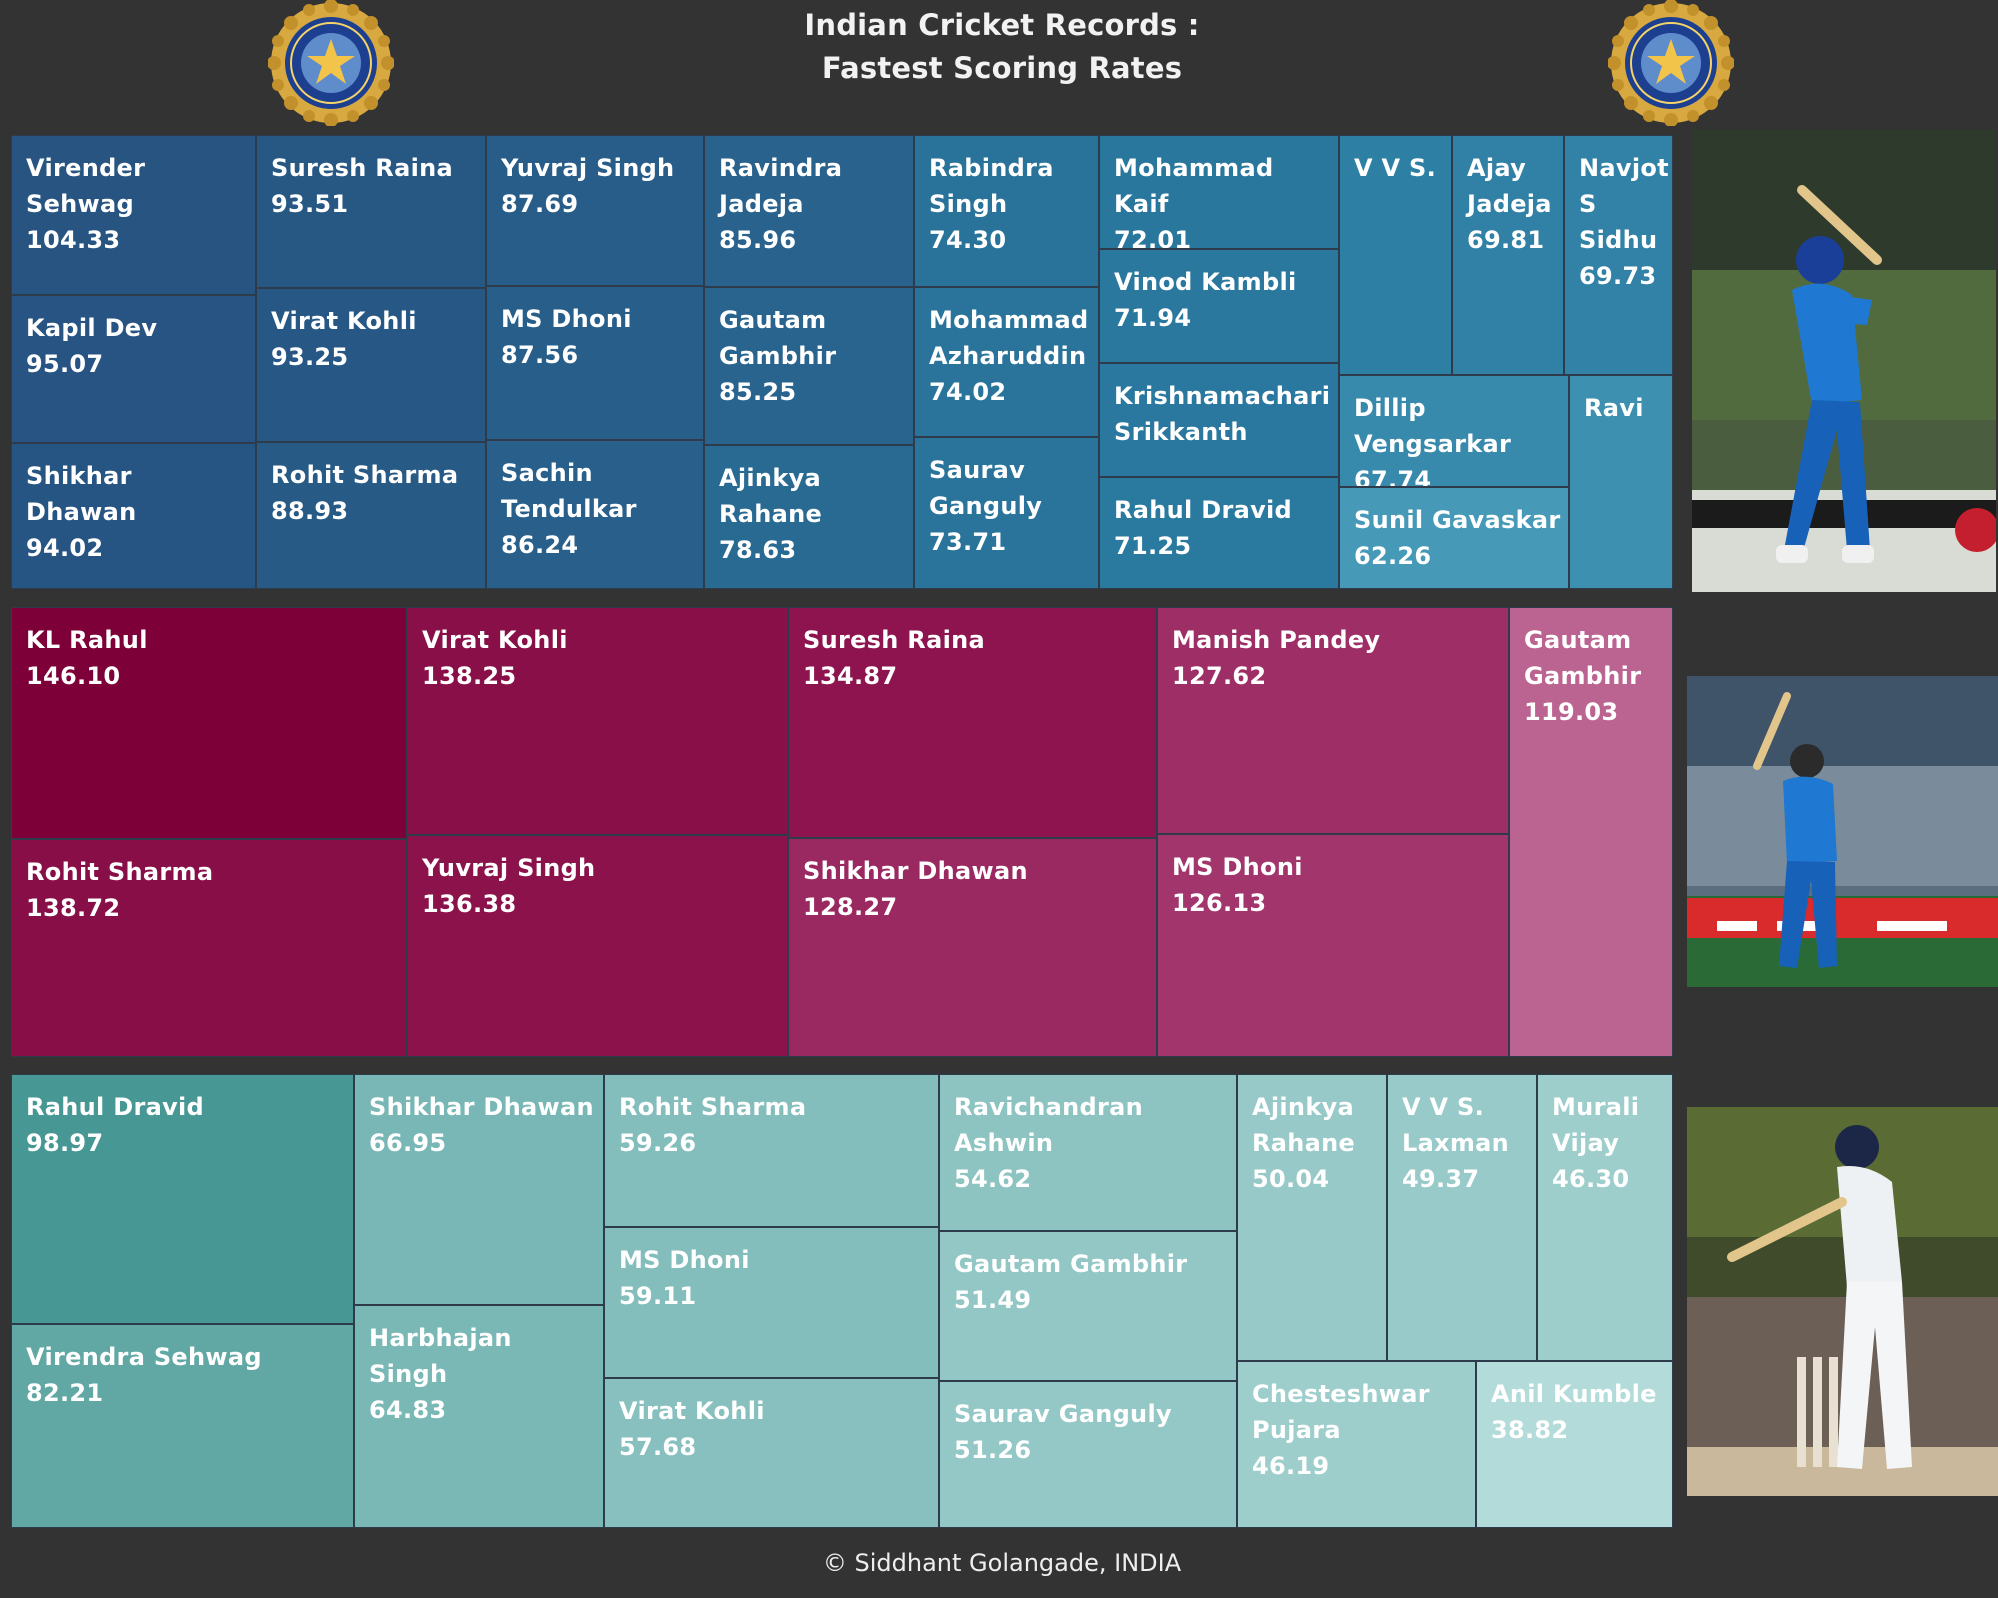  What do you see at coordinates (1194, 201) in the screenshot?
I see `cell-label: Mohammad Kaif72.01Mohammad Kaif72.01` at bounding box center [1194, 201].